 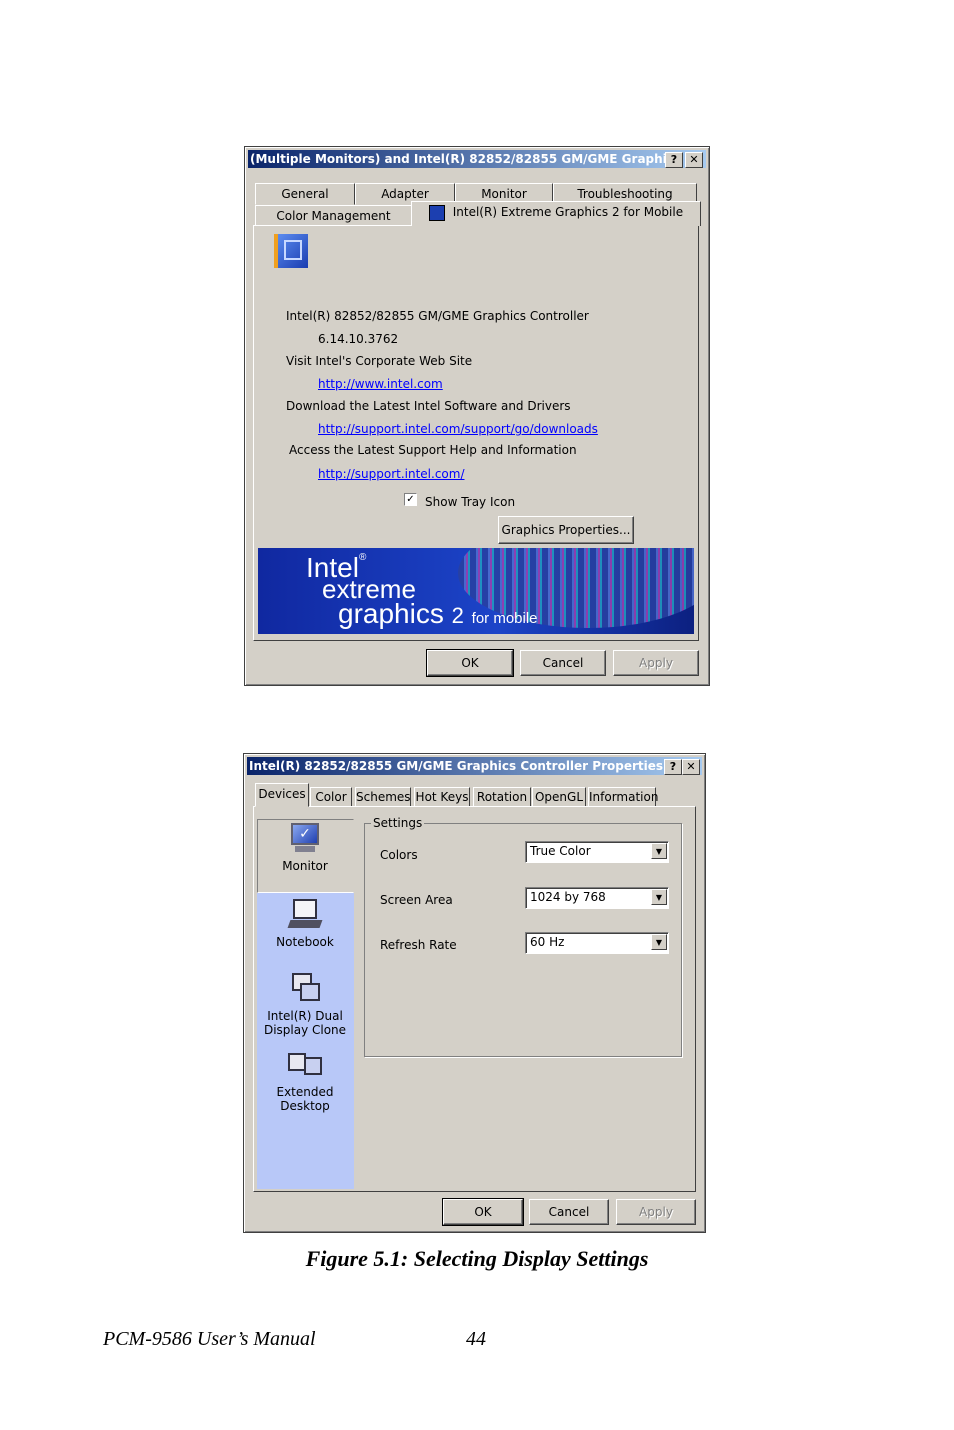 I want to click on tab-intel-label: Intel(R) Extreme Graphics 2 for Mobile, so click(x=568, y=212).